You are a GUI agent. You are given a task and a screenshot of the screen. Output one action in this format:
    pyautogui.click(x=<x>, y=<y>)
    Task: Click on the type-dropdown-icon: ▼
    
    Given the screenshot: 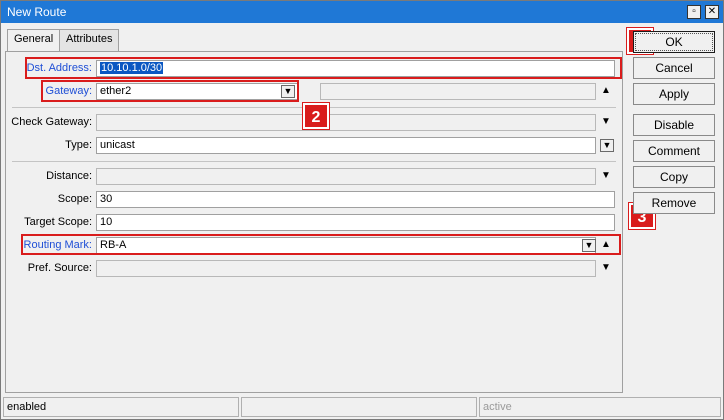 What is the action you would take?
    pyautogui.click(x=607, y=145)
    